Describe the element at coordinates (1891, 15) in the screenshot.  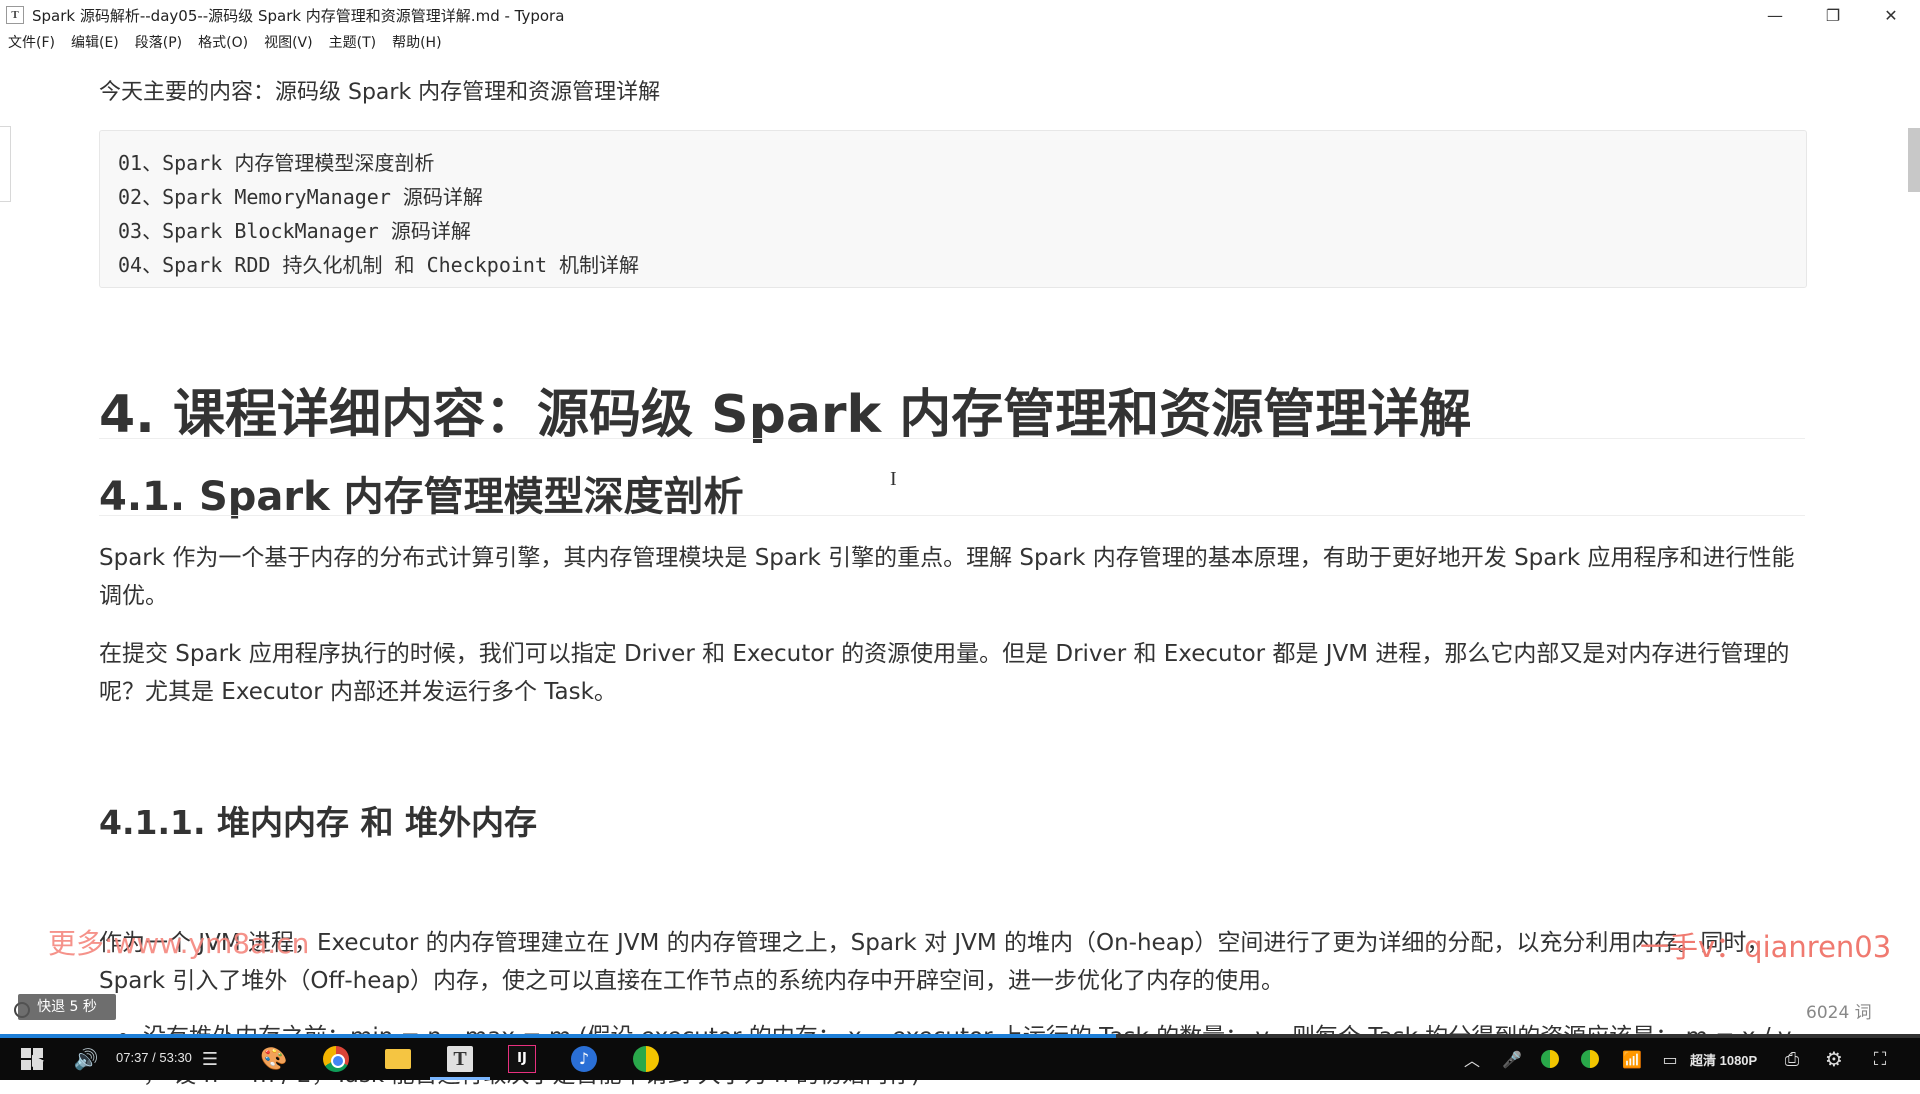
I see `close-button: ✕` at that location.